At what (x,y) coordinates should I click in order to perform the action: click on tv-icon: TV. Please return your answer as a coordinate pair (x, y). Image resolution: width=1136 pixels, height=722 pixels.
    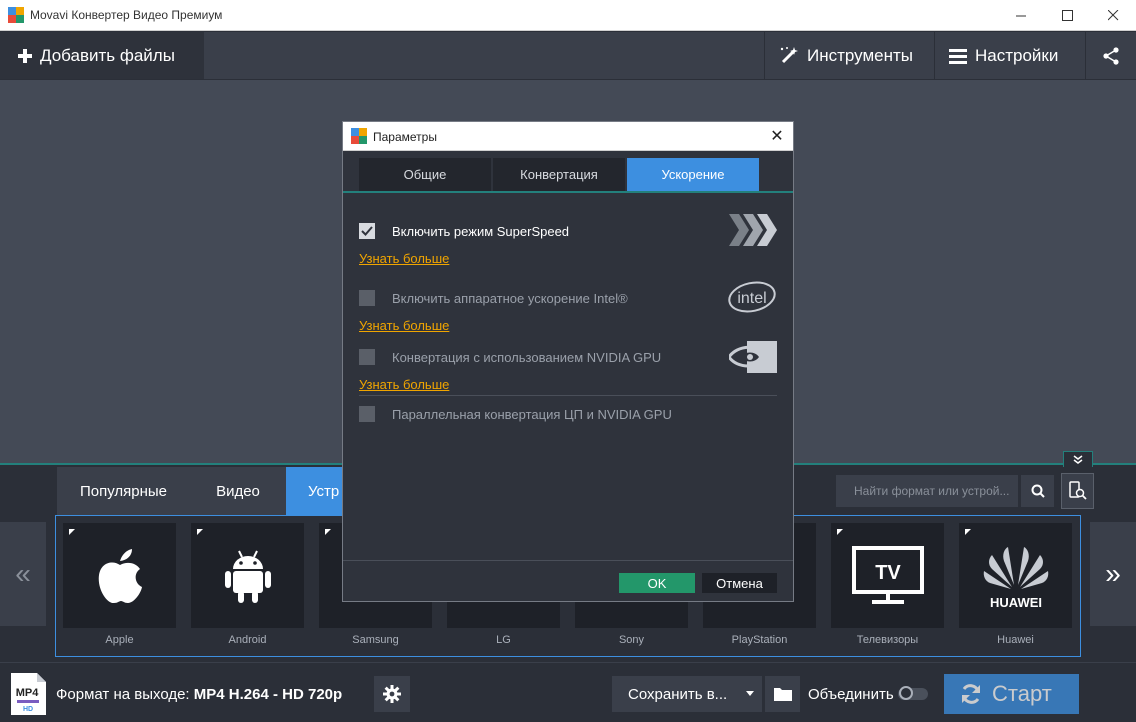
    Looking at the image, I should click on (887, 574).